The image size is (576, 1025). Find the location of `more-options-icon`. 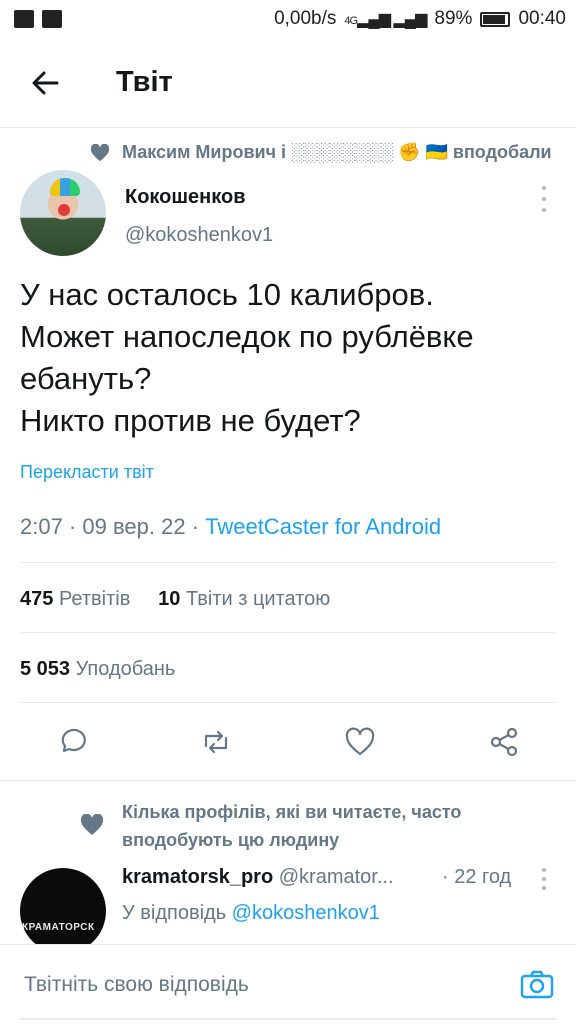

more-options-icon is located at coordinates (544, 199).